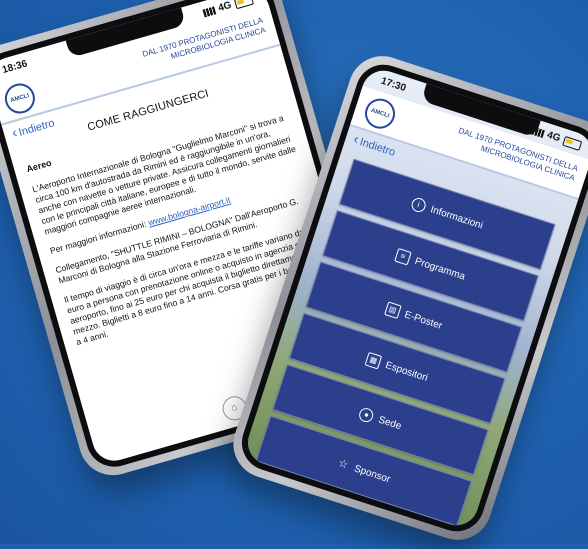  What do you see at coordinates (373, 360) in the screenshot?
I see `exhibitors-icon: ▦` at bounding box center [373, 360].